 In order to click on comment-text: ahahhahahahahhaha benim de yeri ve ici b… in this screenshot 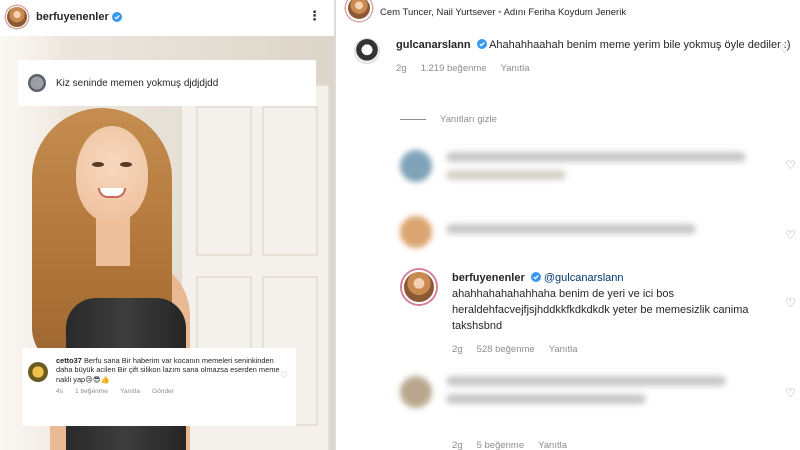, I will do `click(600, 310)`.